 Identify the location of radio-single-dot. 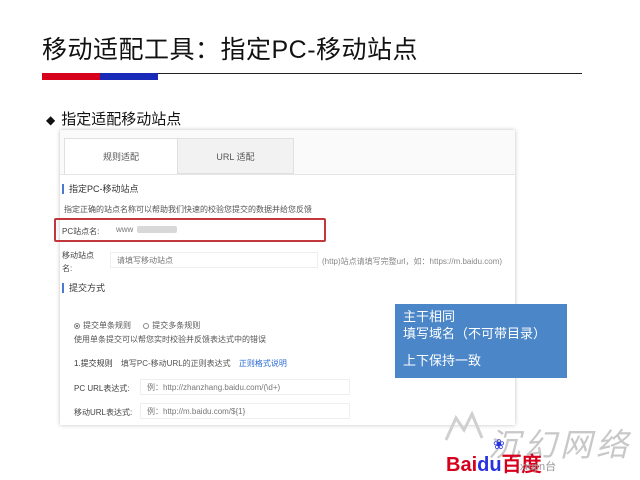
(77, 325).